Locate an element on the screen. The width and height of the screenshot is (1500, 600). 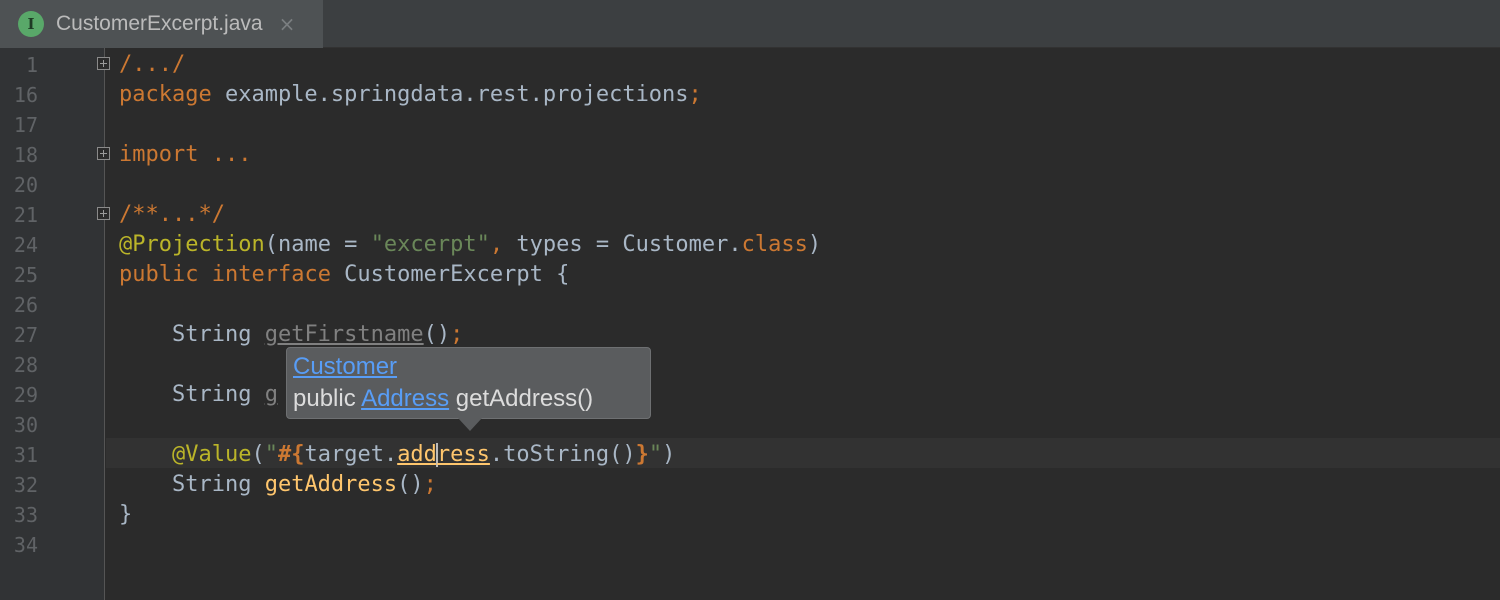
code-line-21: /**...*/ is located at coordinates (172, 215).